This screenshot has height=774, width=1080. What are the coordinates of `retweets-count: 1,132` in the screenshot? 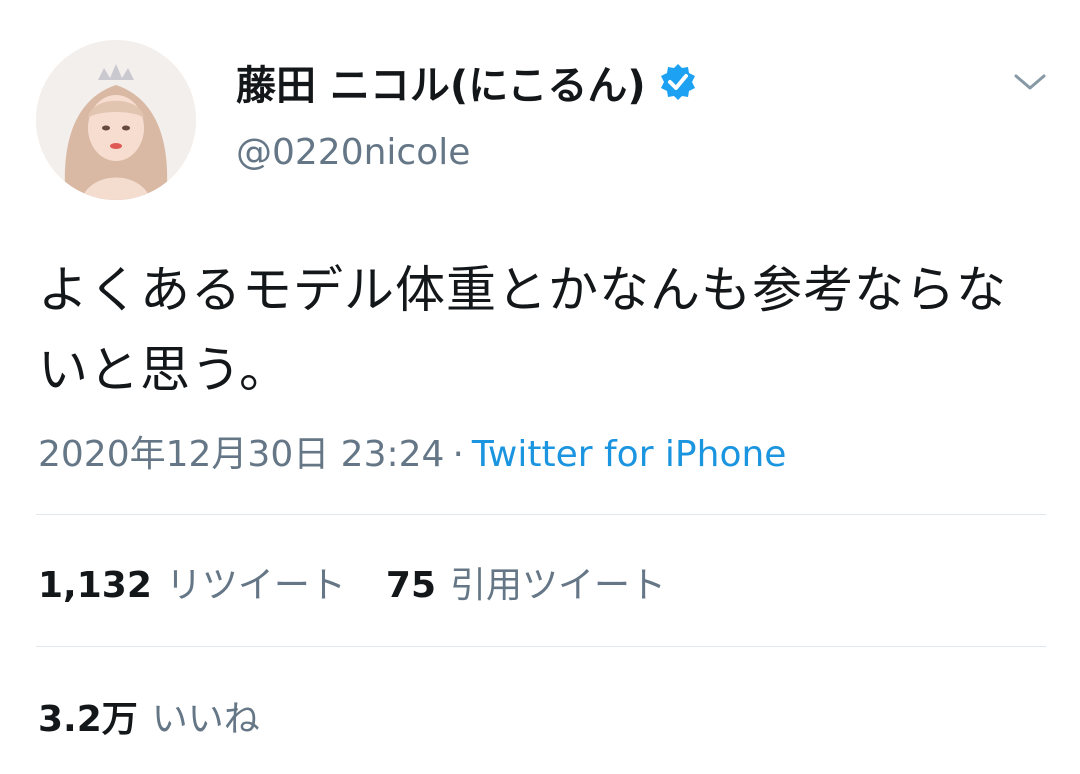 It's located at (95, 585).